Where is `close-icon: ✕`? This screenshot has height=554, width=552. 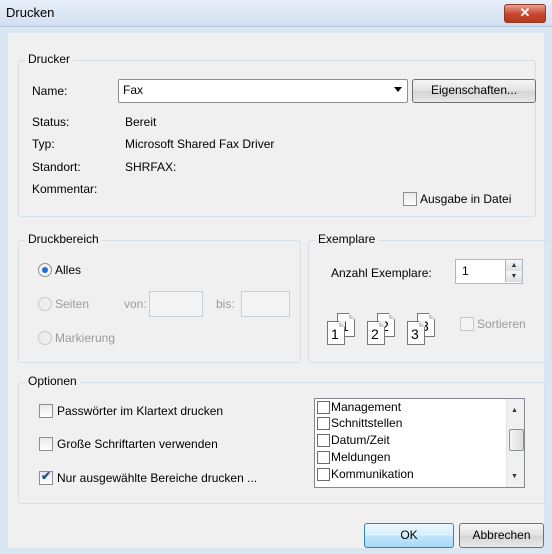
close-icon: ✕ is located at coordinates (525, 12).